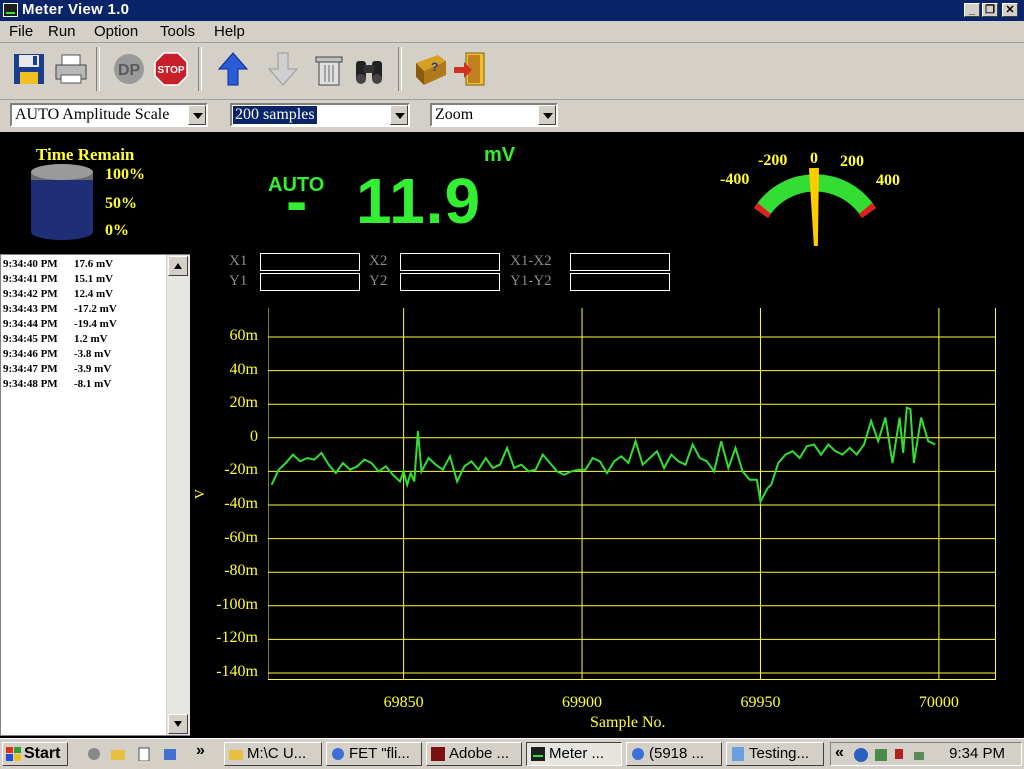 The width and height of the screenshot is (1024, 769). I want to click on y-tick-label: -60m, so click(241, 537).